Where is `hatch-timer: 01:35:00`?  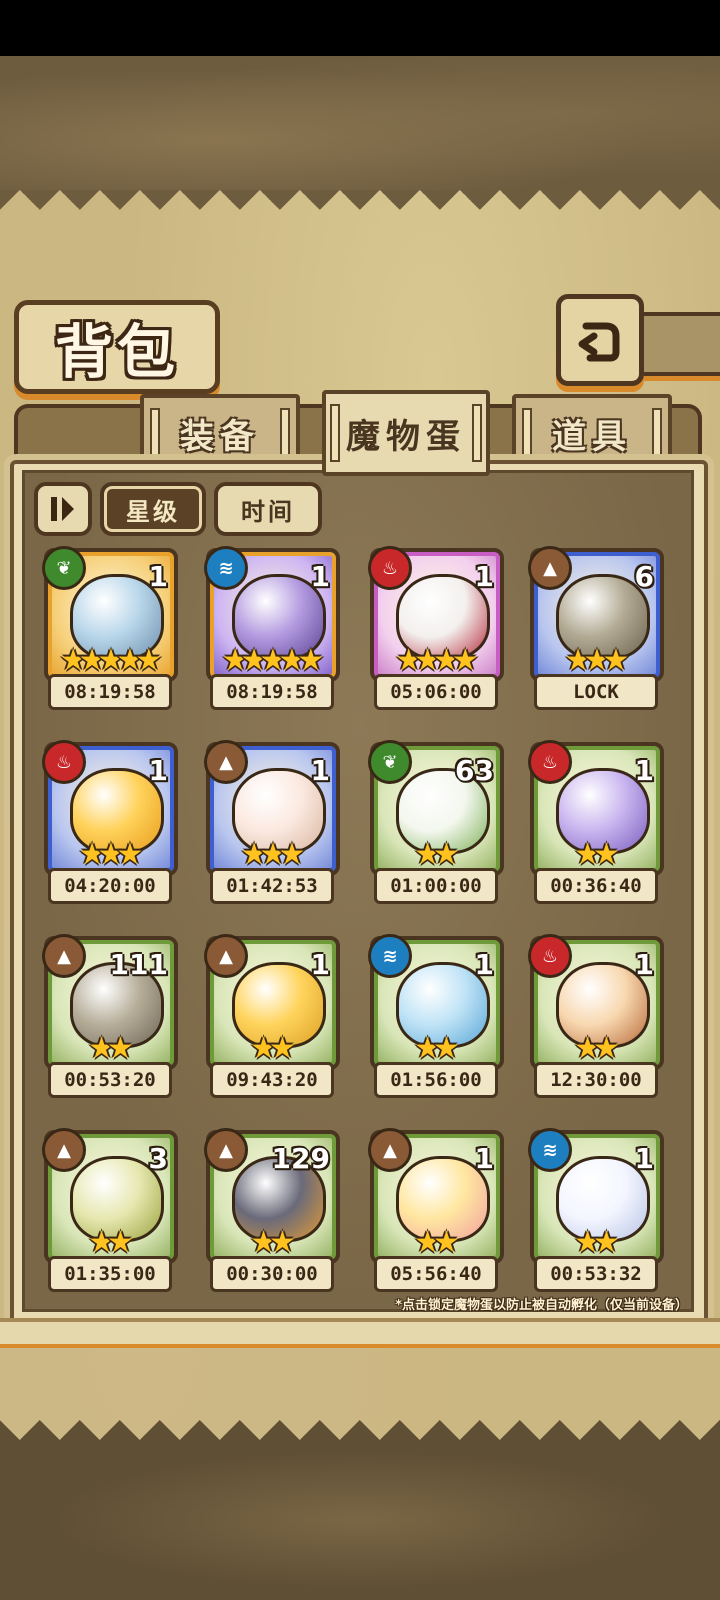
hatch-timer: 01:35:00 is located at coordinates (110, 1274).